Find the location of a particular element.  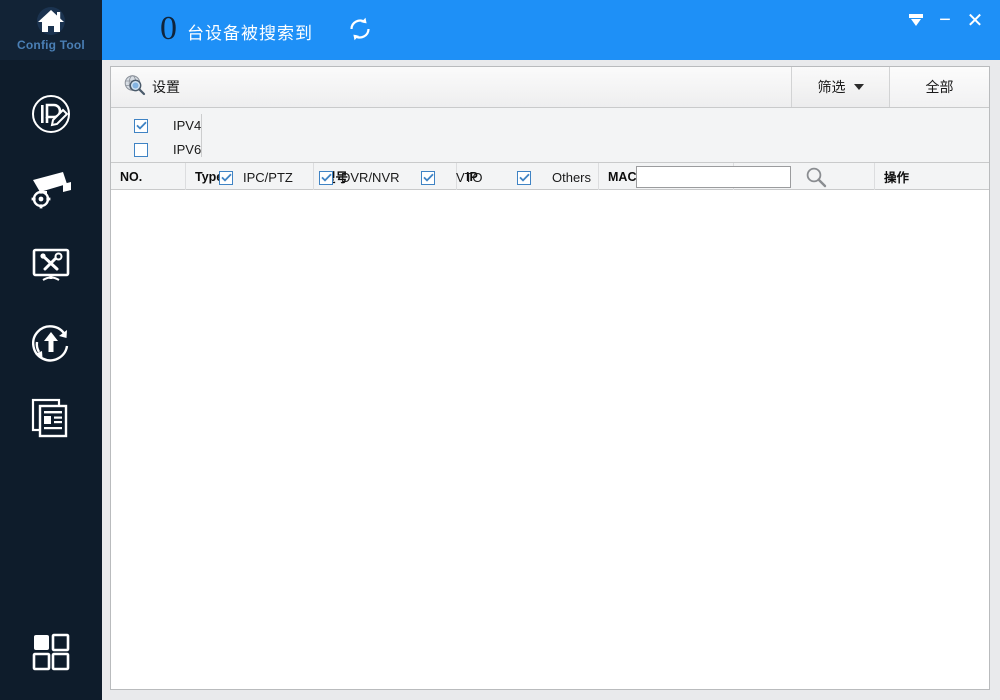

checkbox-vto-box is located at coordinates (428, 177).